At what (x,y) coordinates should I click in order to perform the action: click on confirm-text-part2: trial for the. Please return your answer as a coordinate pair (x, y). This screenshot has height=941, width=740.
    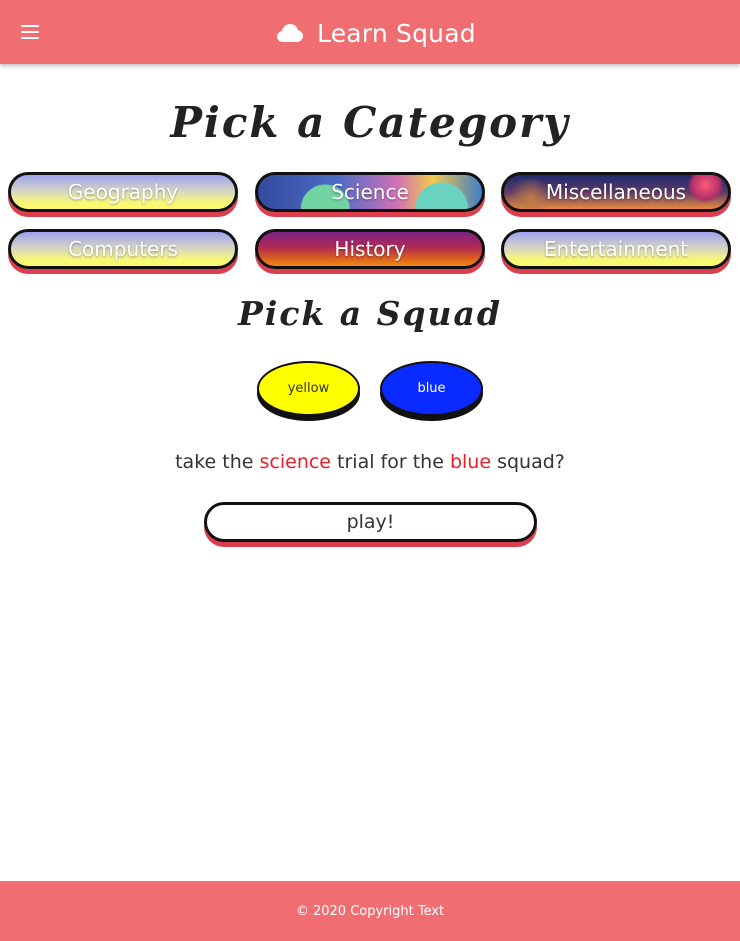
    Looking at the image, I should click on (390, 462).